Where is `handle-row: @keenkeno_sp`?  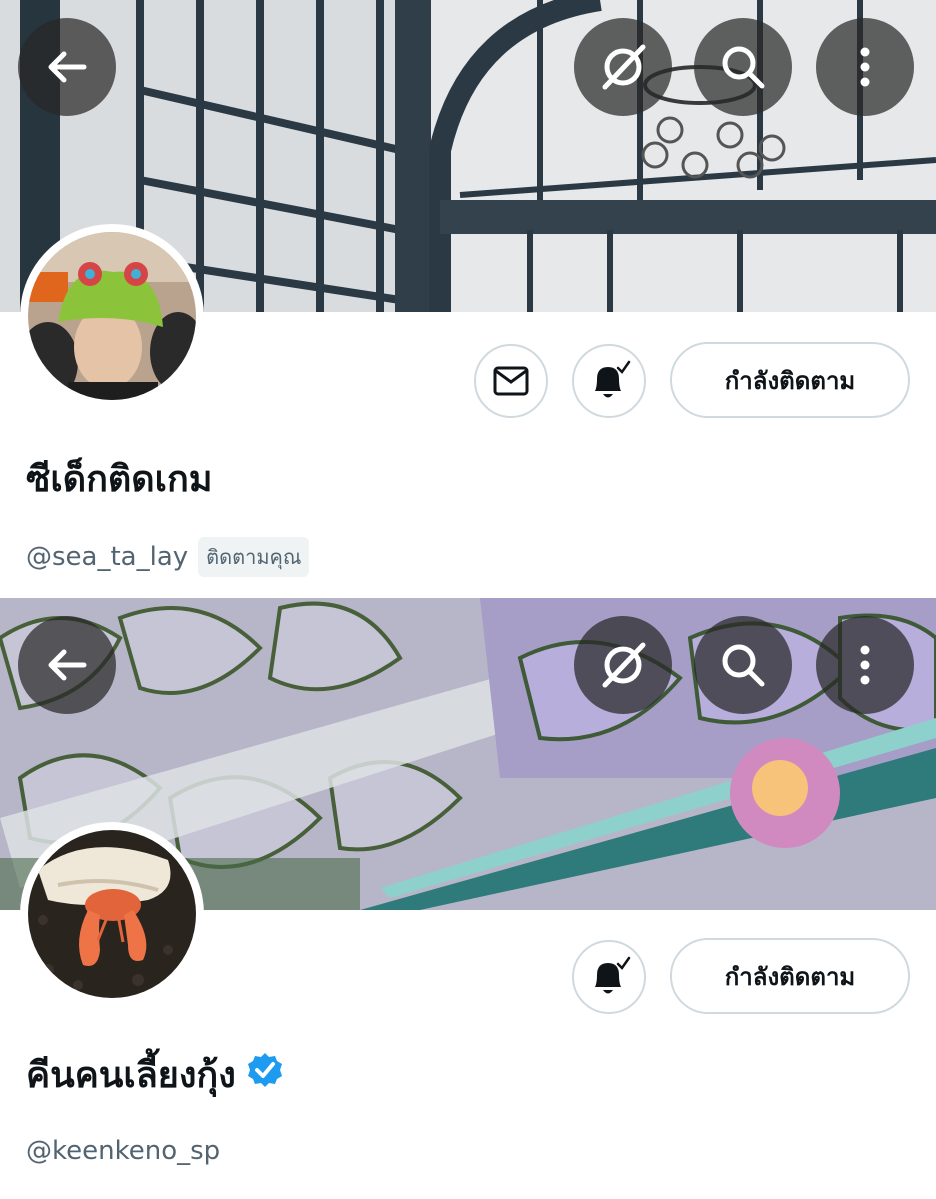
handle-row: @keenkeno_sp is located at coordinates (123, 1151).